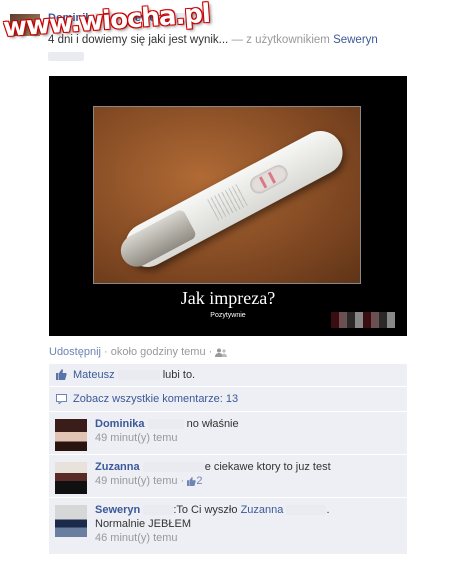 This screenshot has width=454, height=588. What do you see at coordinates (328, 510) in the screenshot?
I see `comment-period: .` at bounding box center [328, 510].